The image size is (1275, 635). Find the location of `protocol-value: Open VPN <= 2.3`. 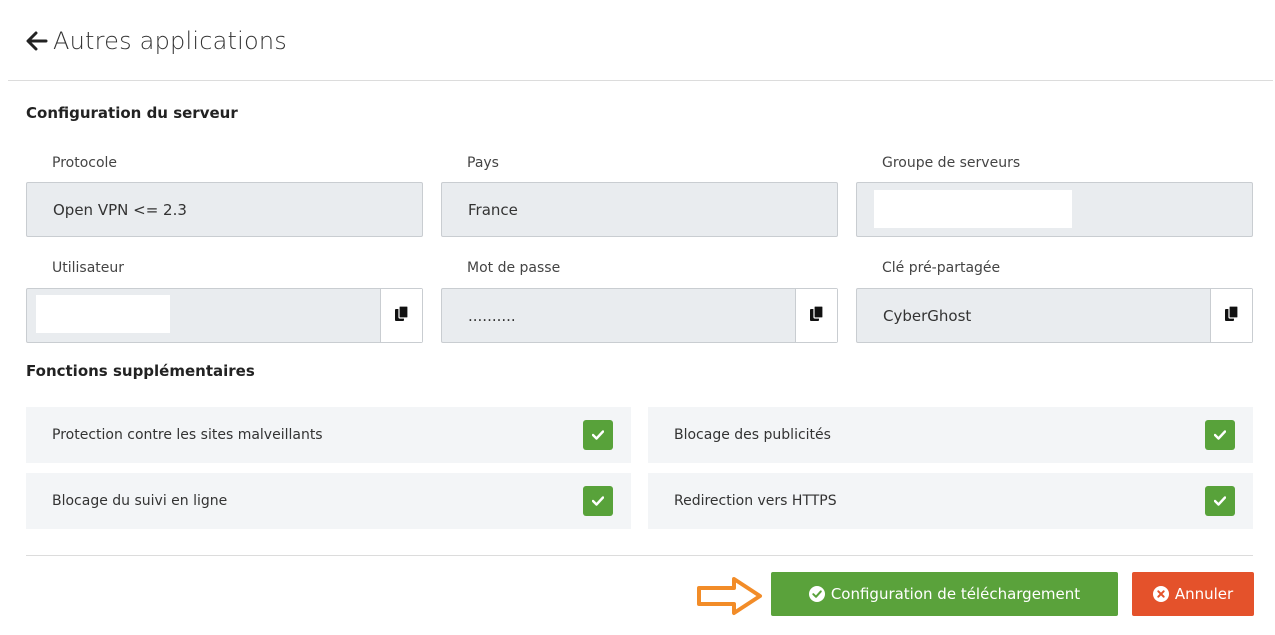

protocol-value: Open VPN <= 2.3 is located at coordinates (120, 209).